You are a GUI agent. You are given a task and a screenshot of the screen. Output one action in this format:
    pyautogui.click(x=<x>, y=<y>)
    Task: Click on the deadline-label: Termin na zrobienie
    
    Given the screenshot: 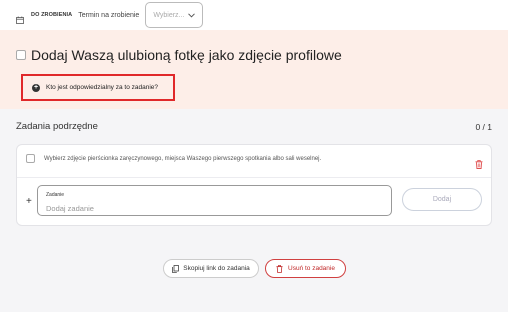 What is the action you would take?
    pyautogui.click(x=109, y=15)
    